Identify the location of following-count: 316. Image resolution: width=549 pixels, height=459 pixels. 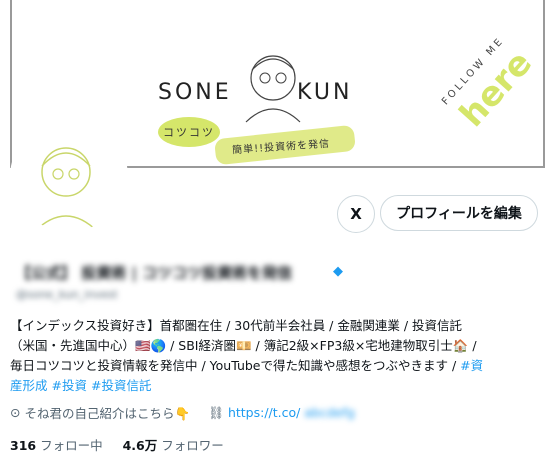
(23, 445).